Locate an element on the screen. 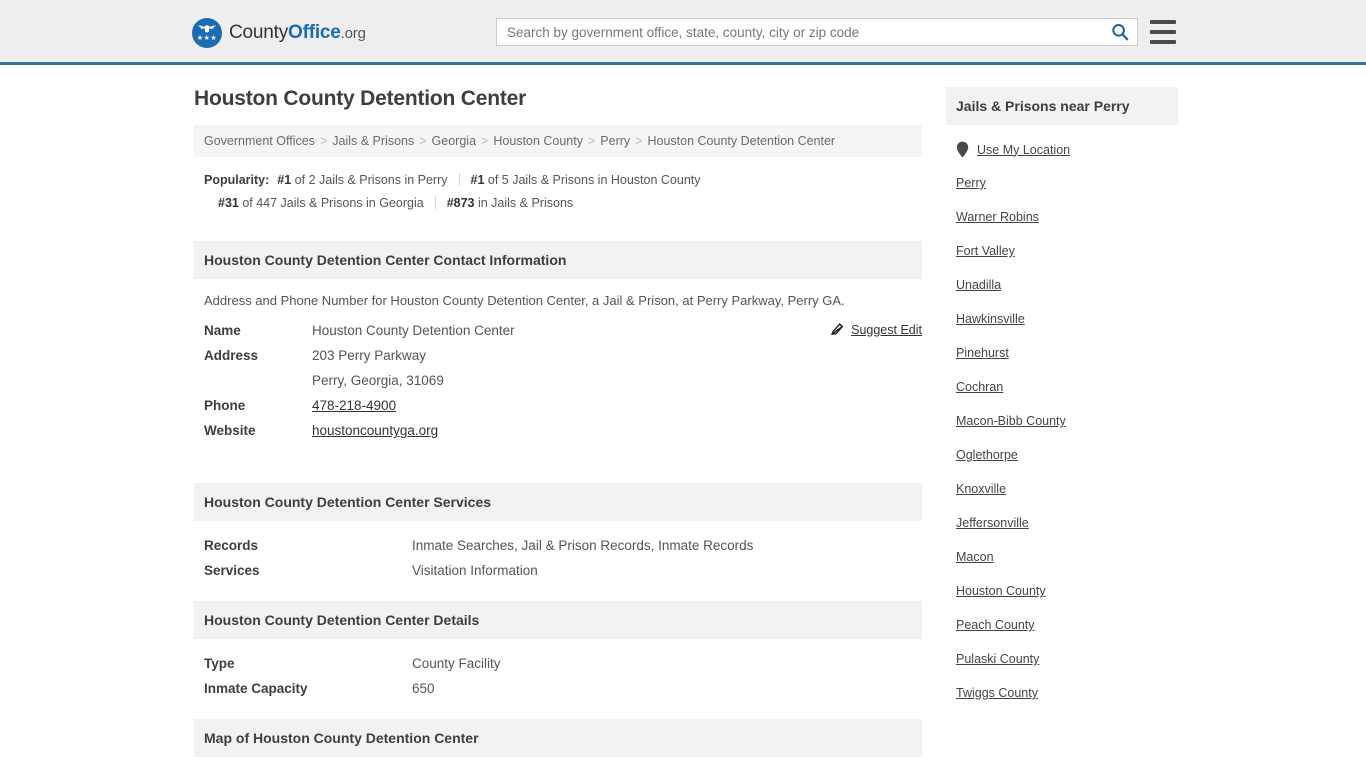 The height and width of the screenshot is (768, 1366). brand-text-org: .org is located at coordinates (353, 33).